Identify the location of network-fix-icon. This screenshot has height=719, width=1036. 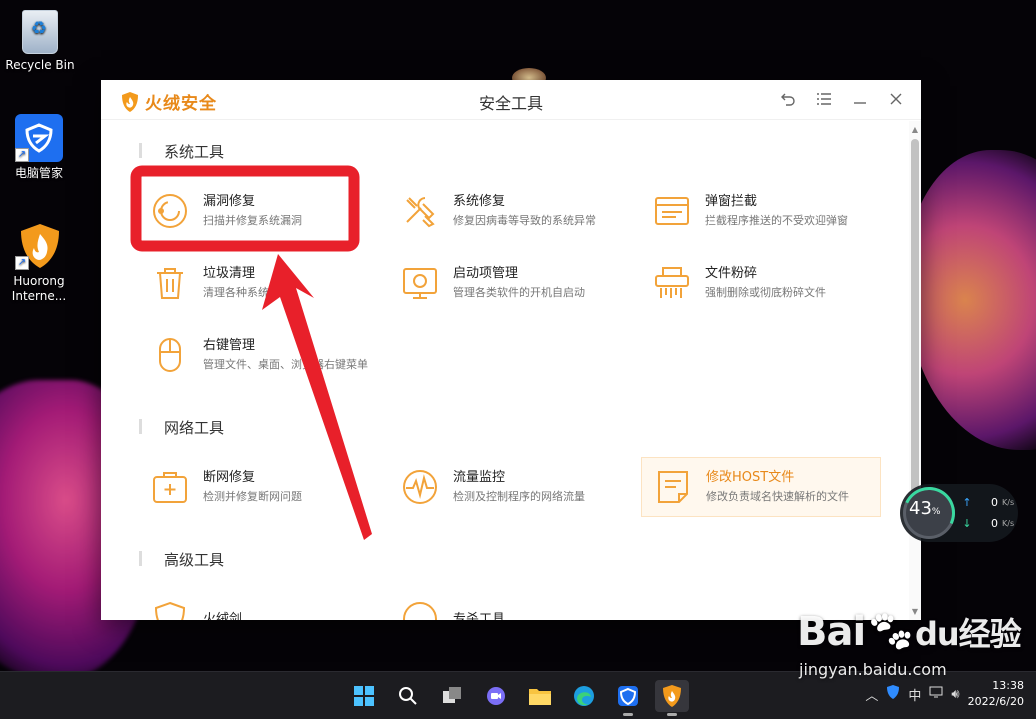
(170, 487).